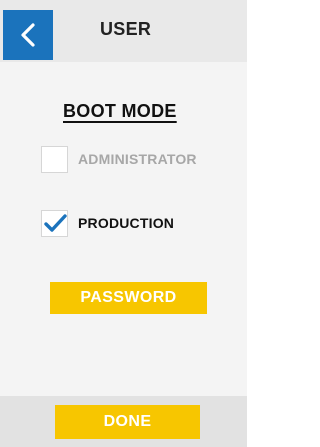  I want to click on production-checkbox, so click(54, 223).